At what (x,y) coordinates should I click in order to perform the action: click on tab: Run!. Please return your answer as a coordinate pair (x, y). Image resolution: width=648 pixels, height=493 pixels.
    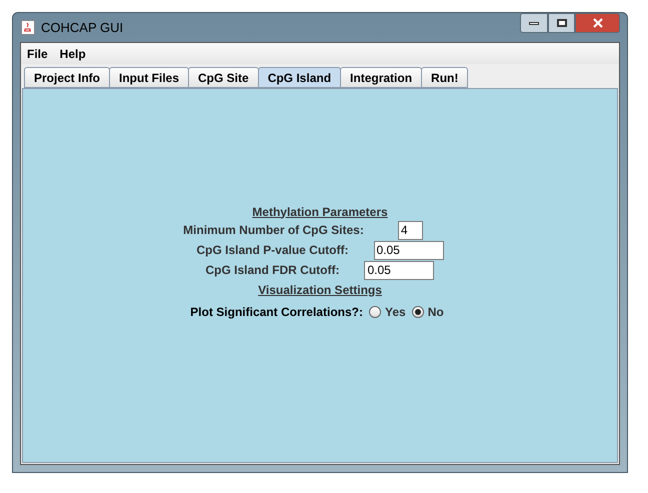
    Looking at the image, I should click on (444, 77).